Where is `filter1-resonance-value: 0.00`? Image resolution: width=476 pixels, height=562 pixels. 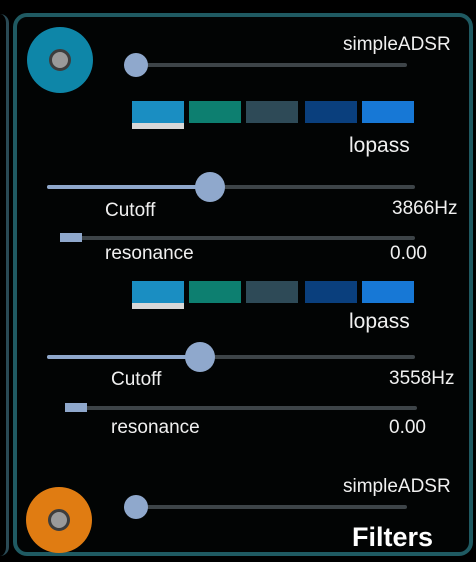 filter1-resonance-value: 0.00 is located at coordinates (408, 253).